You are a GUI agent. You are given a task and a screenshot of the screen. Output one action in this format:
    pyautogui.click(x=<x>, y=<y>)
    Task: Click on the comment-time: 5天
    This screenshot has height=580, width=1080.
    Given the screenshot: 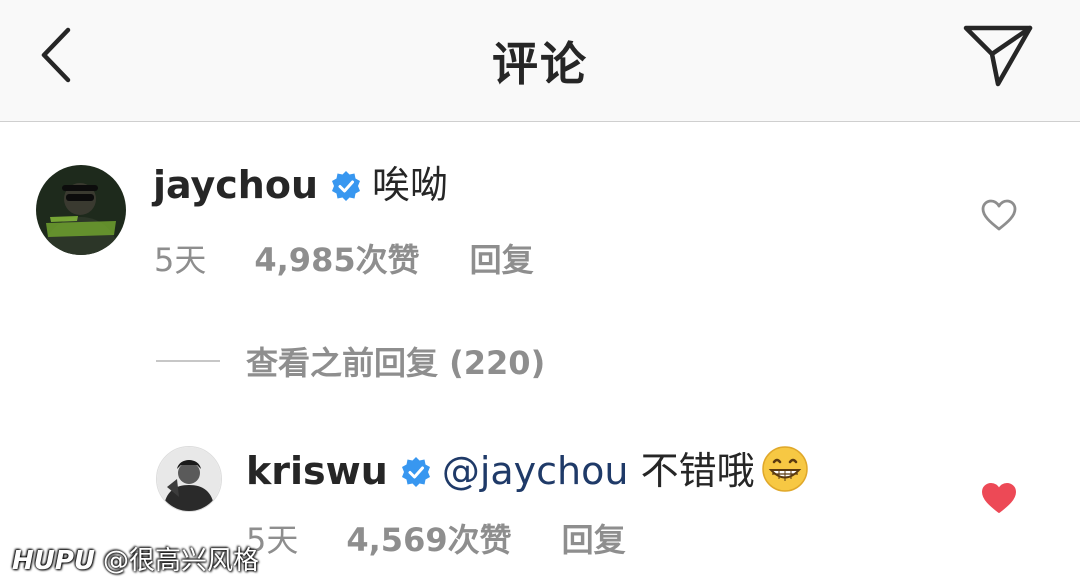 What is the action you would take?
    pyautogui.click(x=180, y=260)
    